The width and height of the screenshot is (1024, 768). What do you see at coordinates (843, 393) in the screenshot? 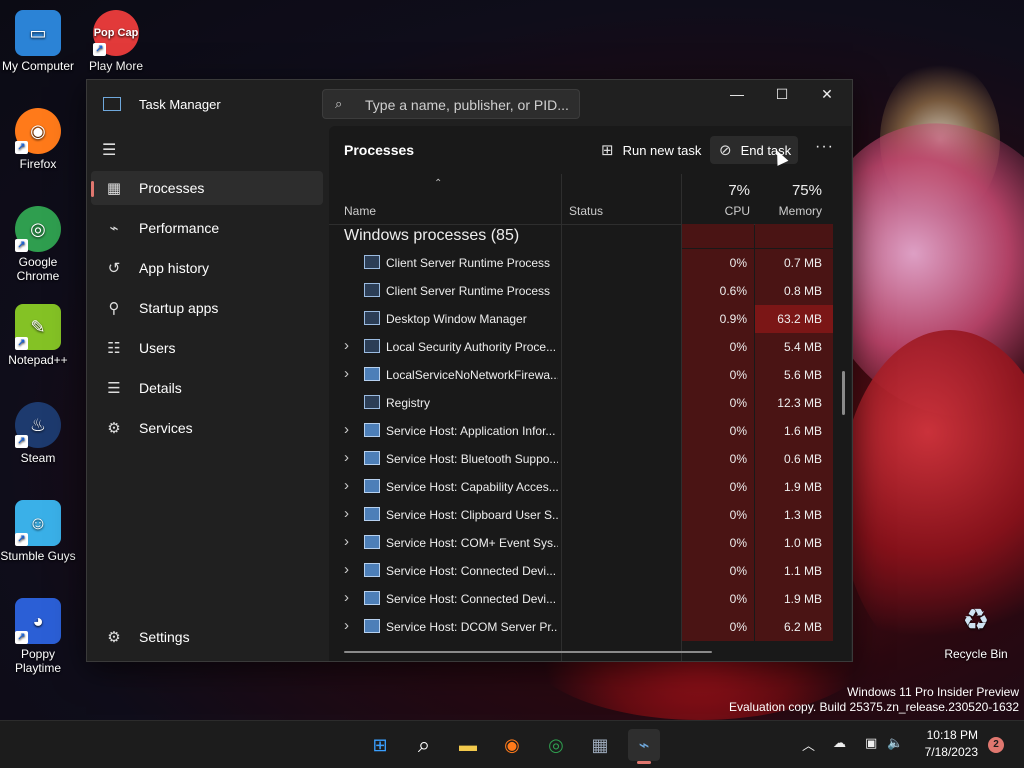
I see `vertical-scrollbar` at bounding box center [843, 393].